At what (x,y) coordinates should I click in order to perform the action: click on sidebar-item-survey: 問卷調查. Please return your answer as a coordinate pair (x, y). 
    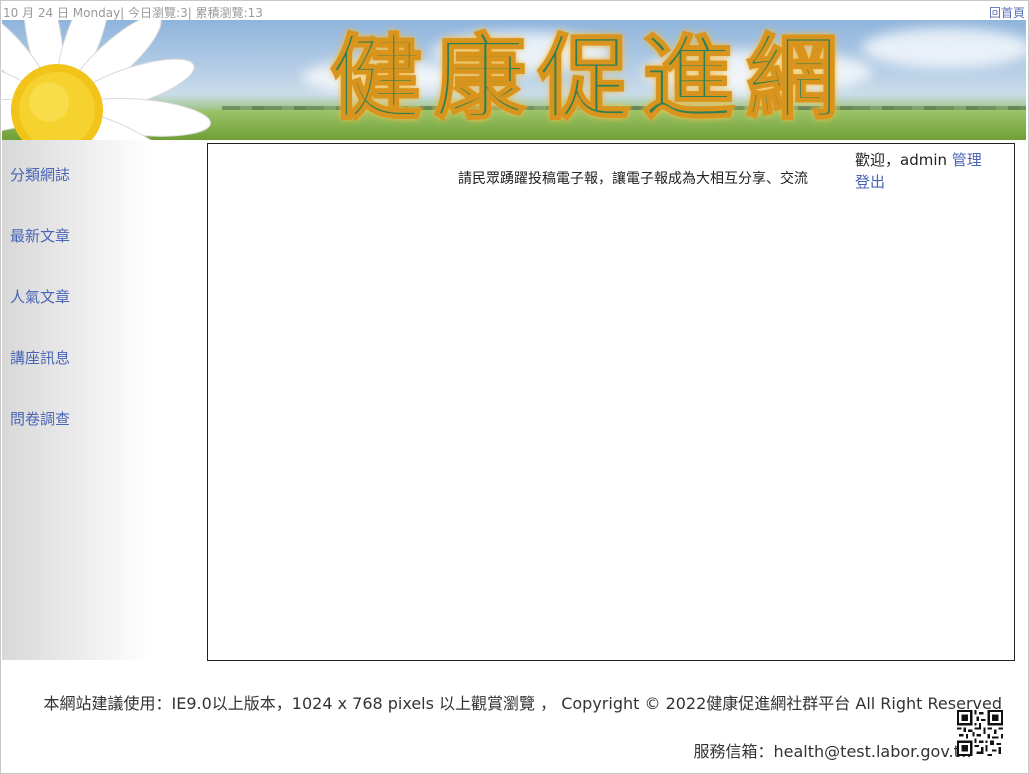
    Looking at the image, I should click on (40, 418).